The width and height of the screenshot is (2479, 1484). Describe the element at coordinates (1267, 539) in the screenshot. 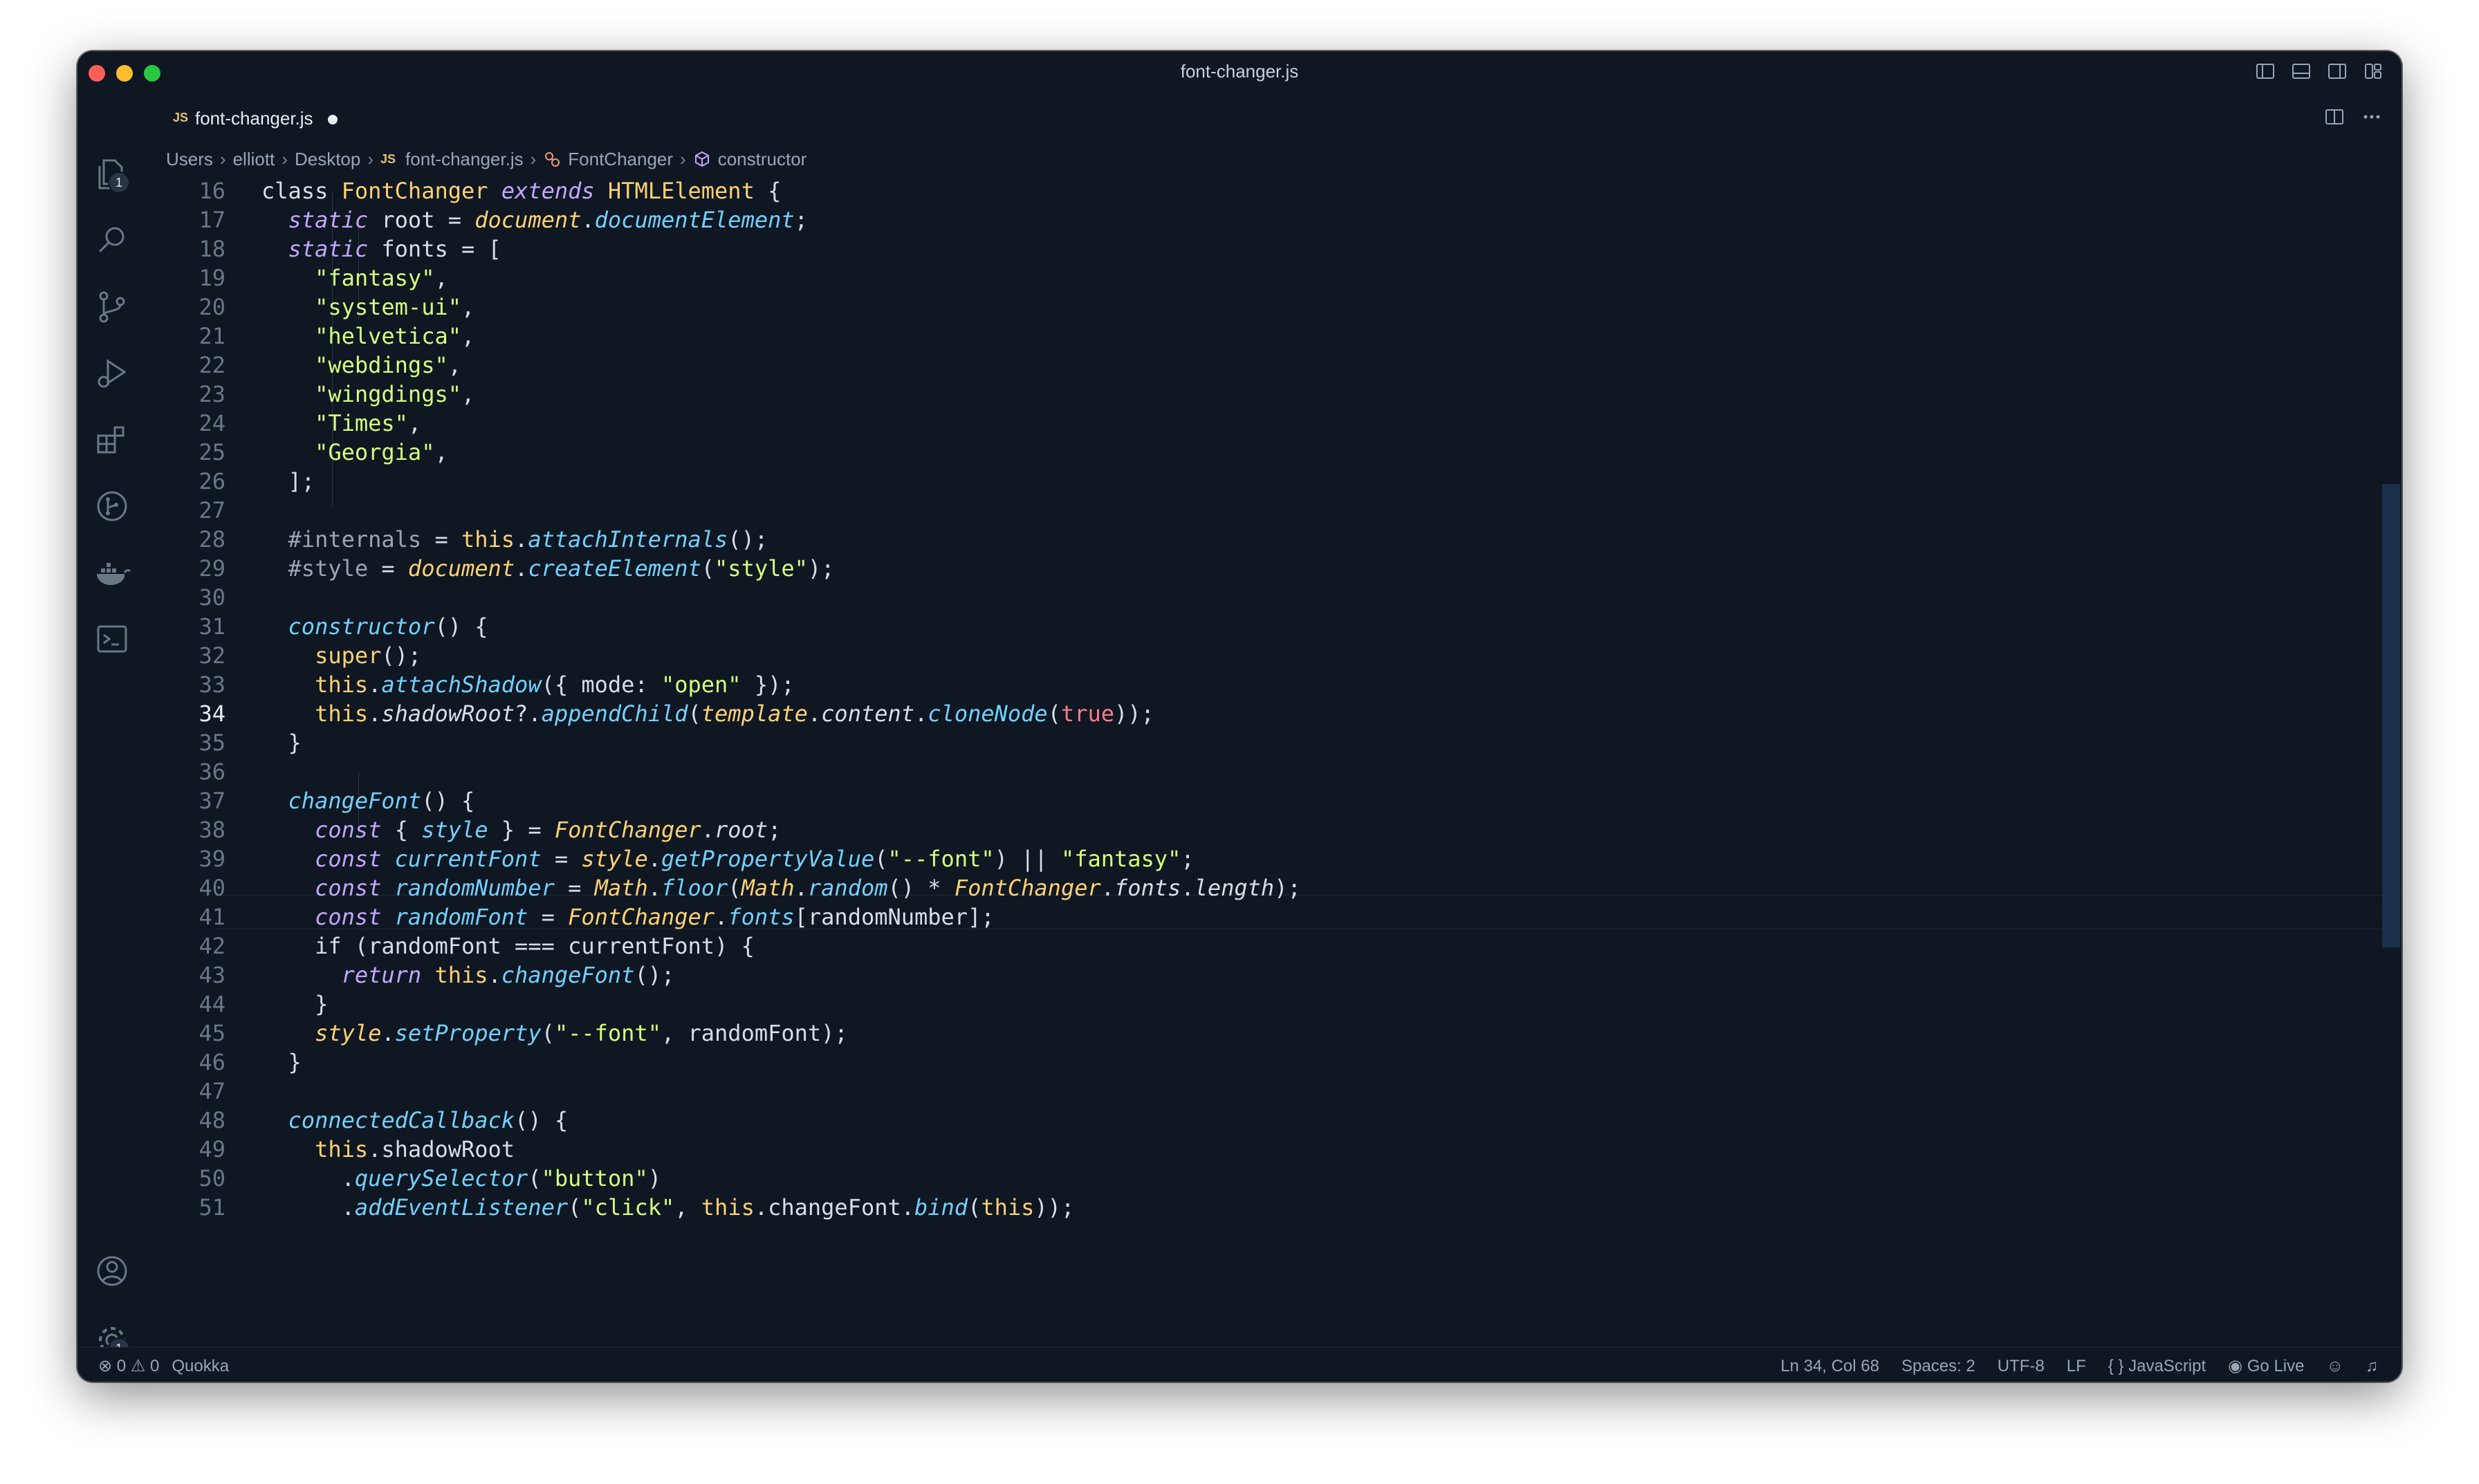

I see `code-line: 28 #internals = this.attachInternals();` at that location.